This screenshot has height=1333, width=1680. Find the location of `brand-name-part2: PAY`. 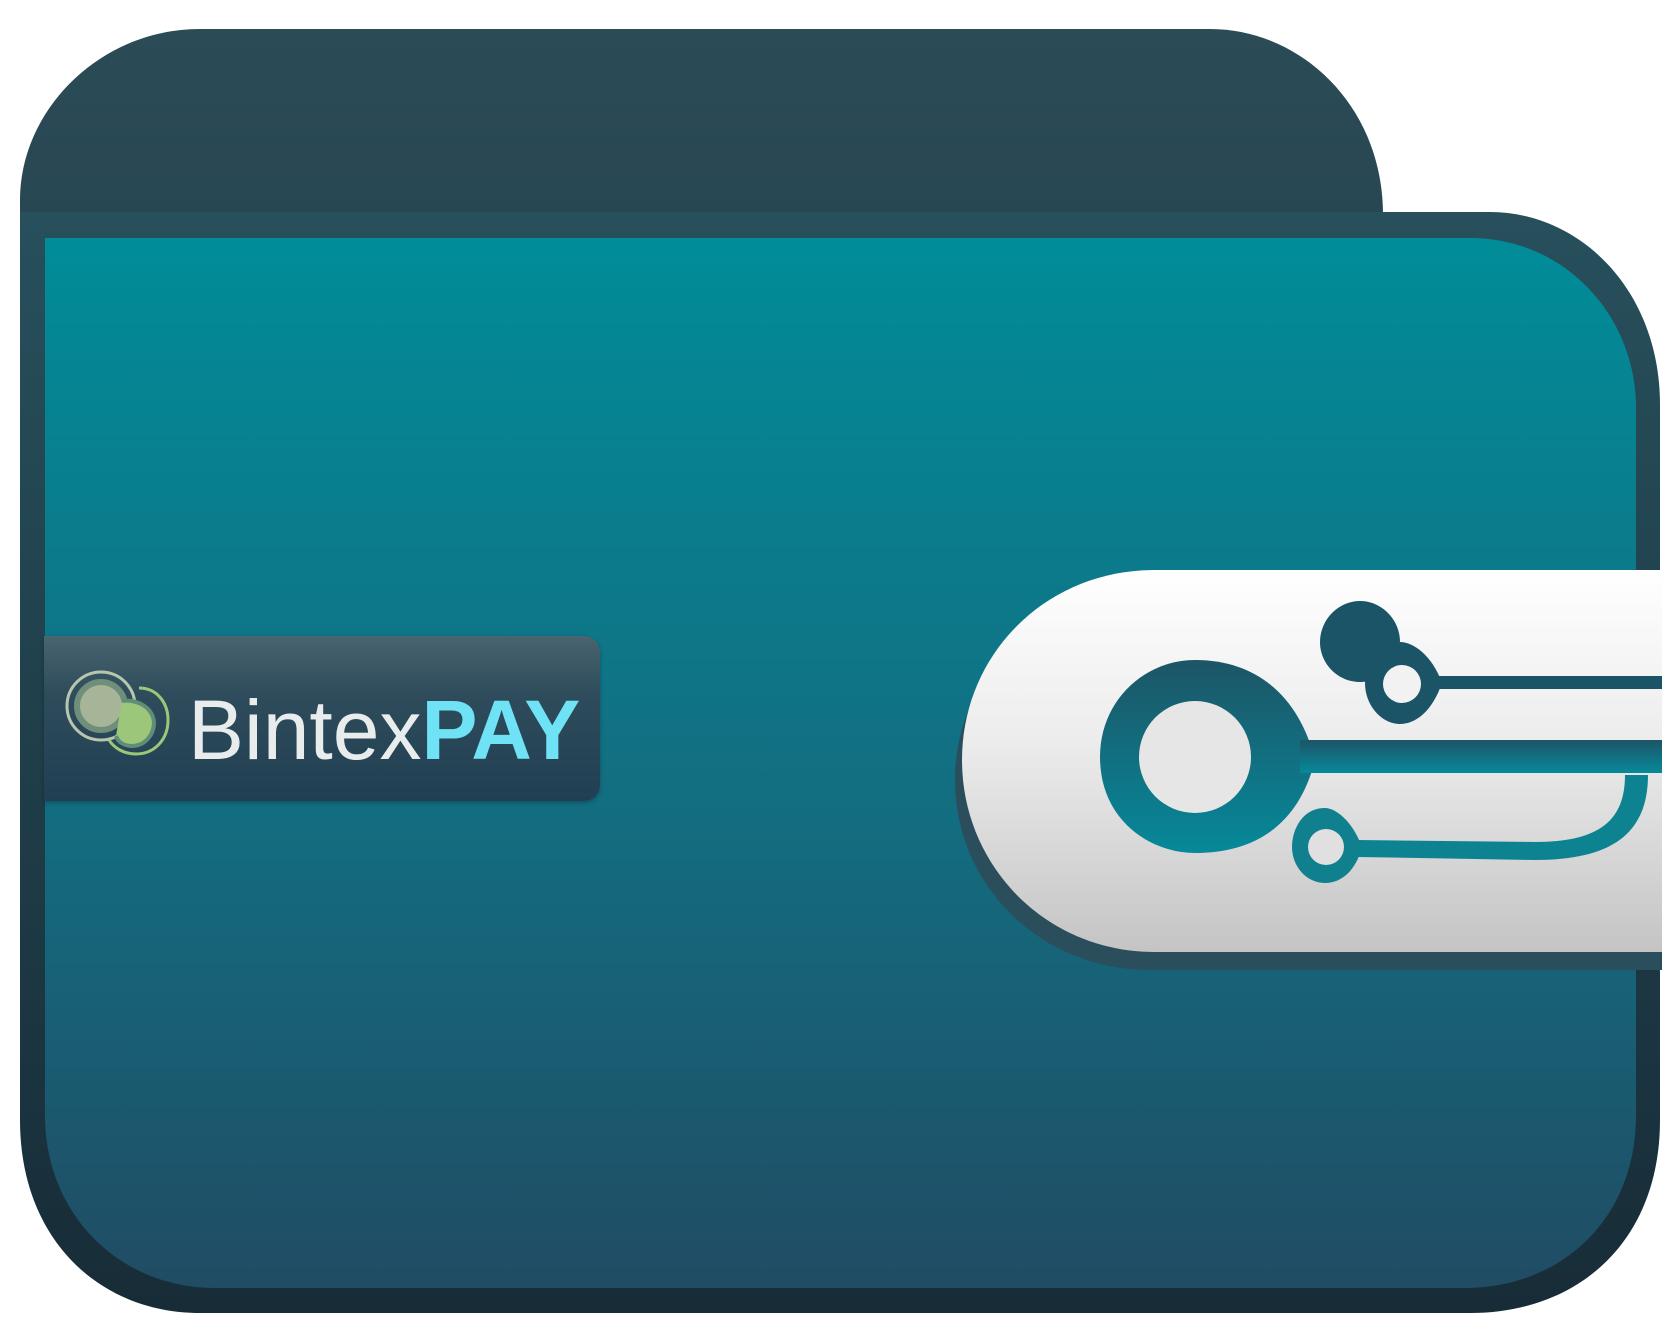

brand-name-part2: PAY is located at coordinates (501, 730).